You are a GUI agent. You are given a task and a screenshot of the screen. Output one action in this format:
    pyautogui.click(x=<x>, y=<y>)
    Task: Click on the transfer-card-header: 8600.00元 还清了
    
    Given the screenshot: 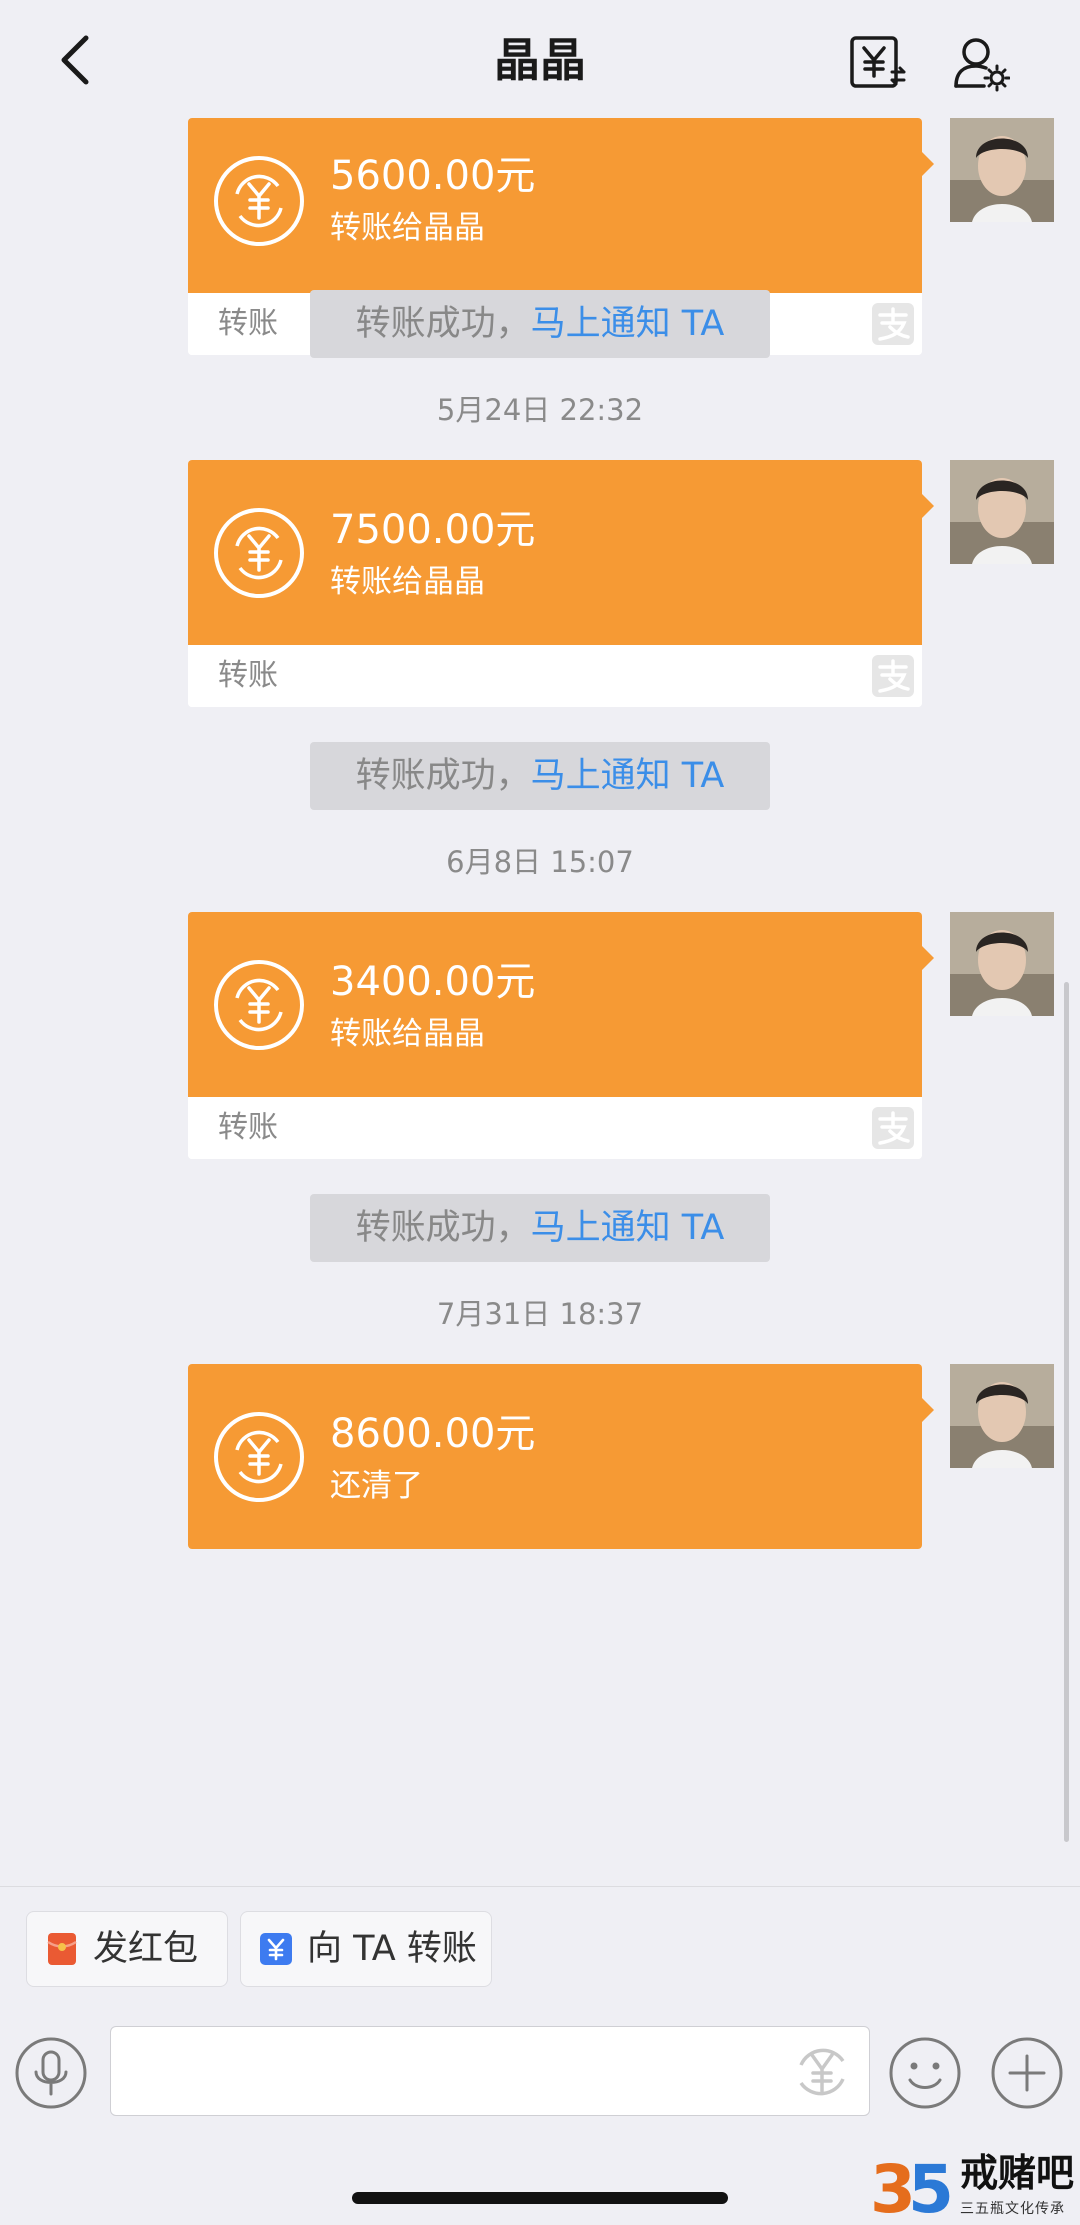 What is the action you would take?
    pyautogui.click(x=555, y=1456)
    